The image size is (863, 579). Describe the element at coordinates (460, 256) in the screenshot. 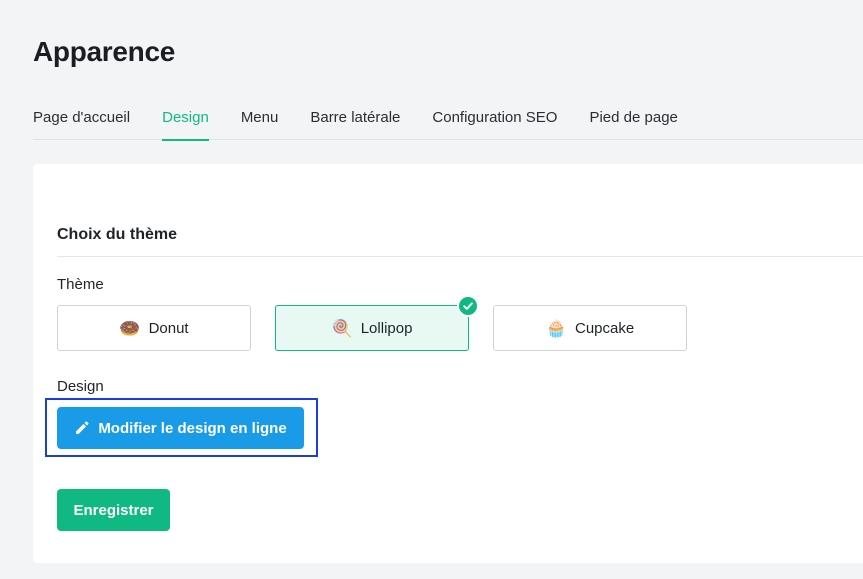

I see `section-divider` at that location.